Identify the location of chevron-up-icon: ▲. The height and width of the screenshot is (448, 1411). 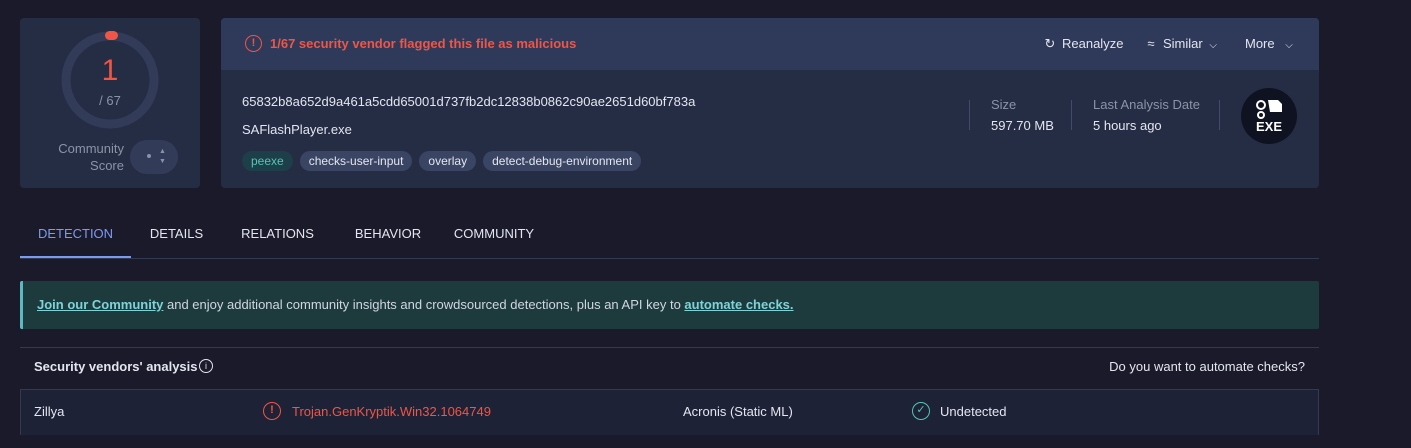
(164, 152).